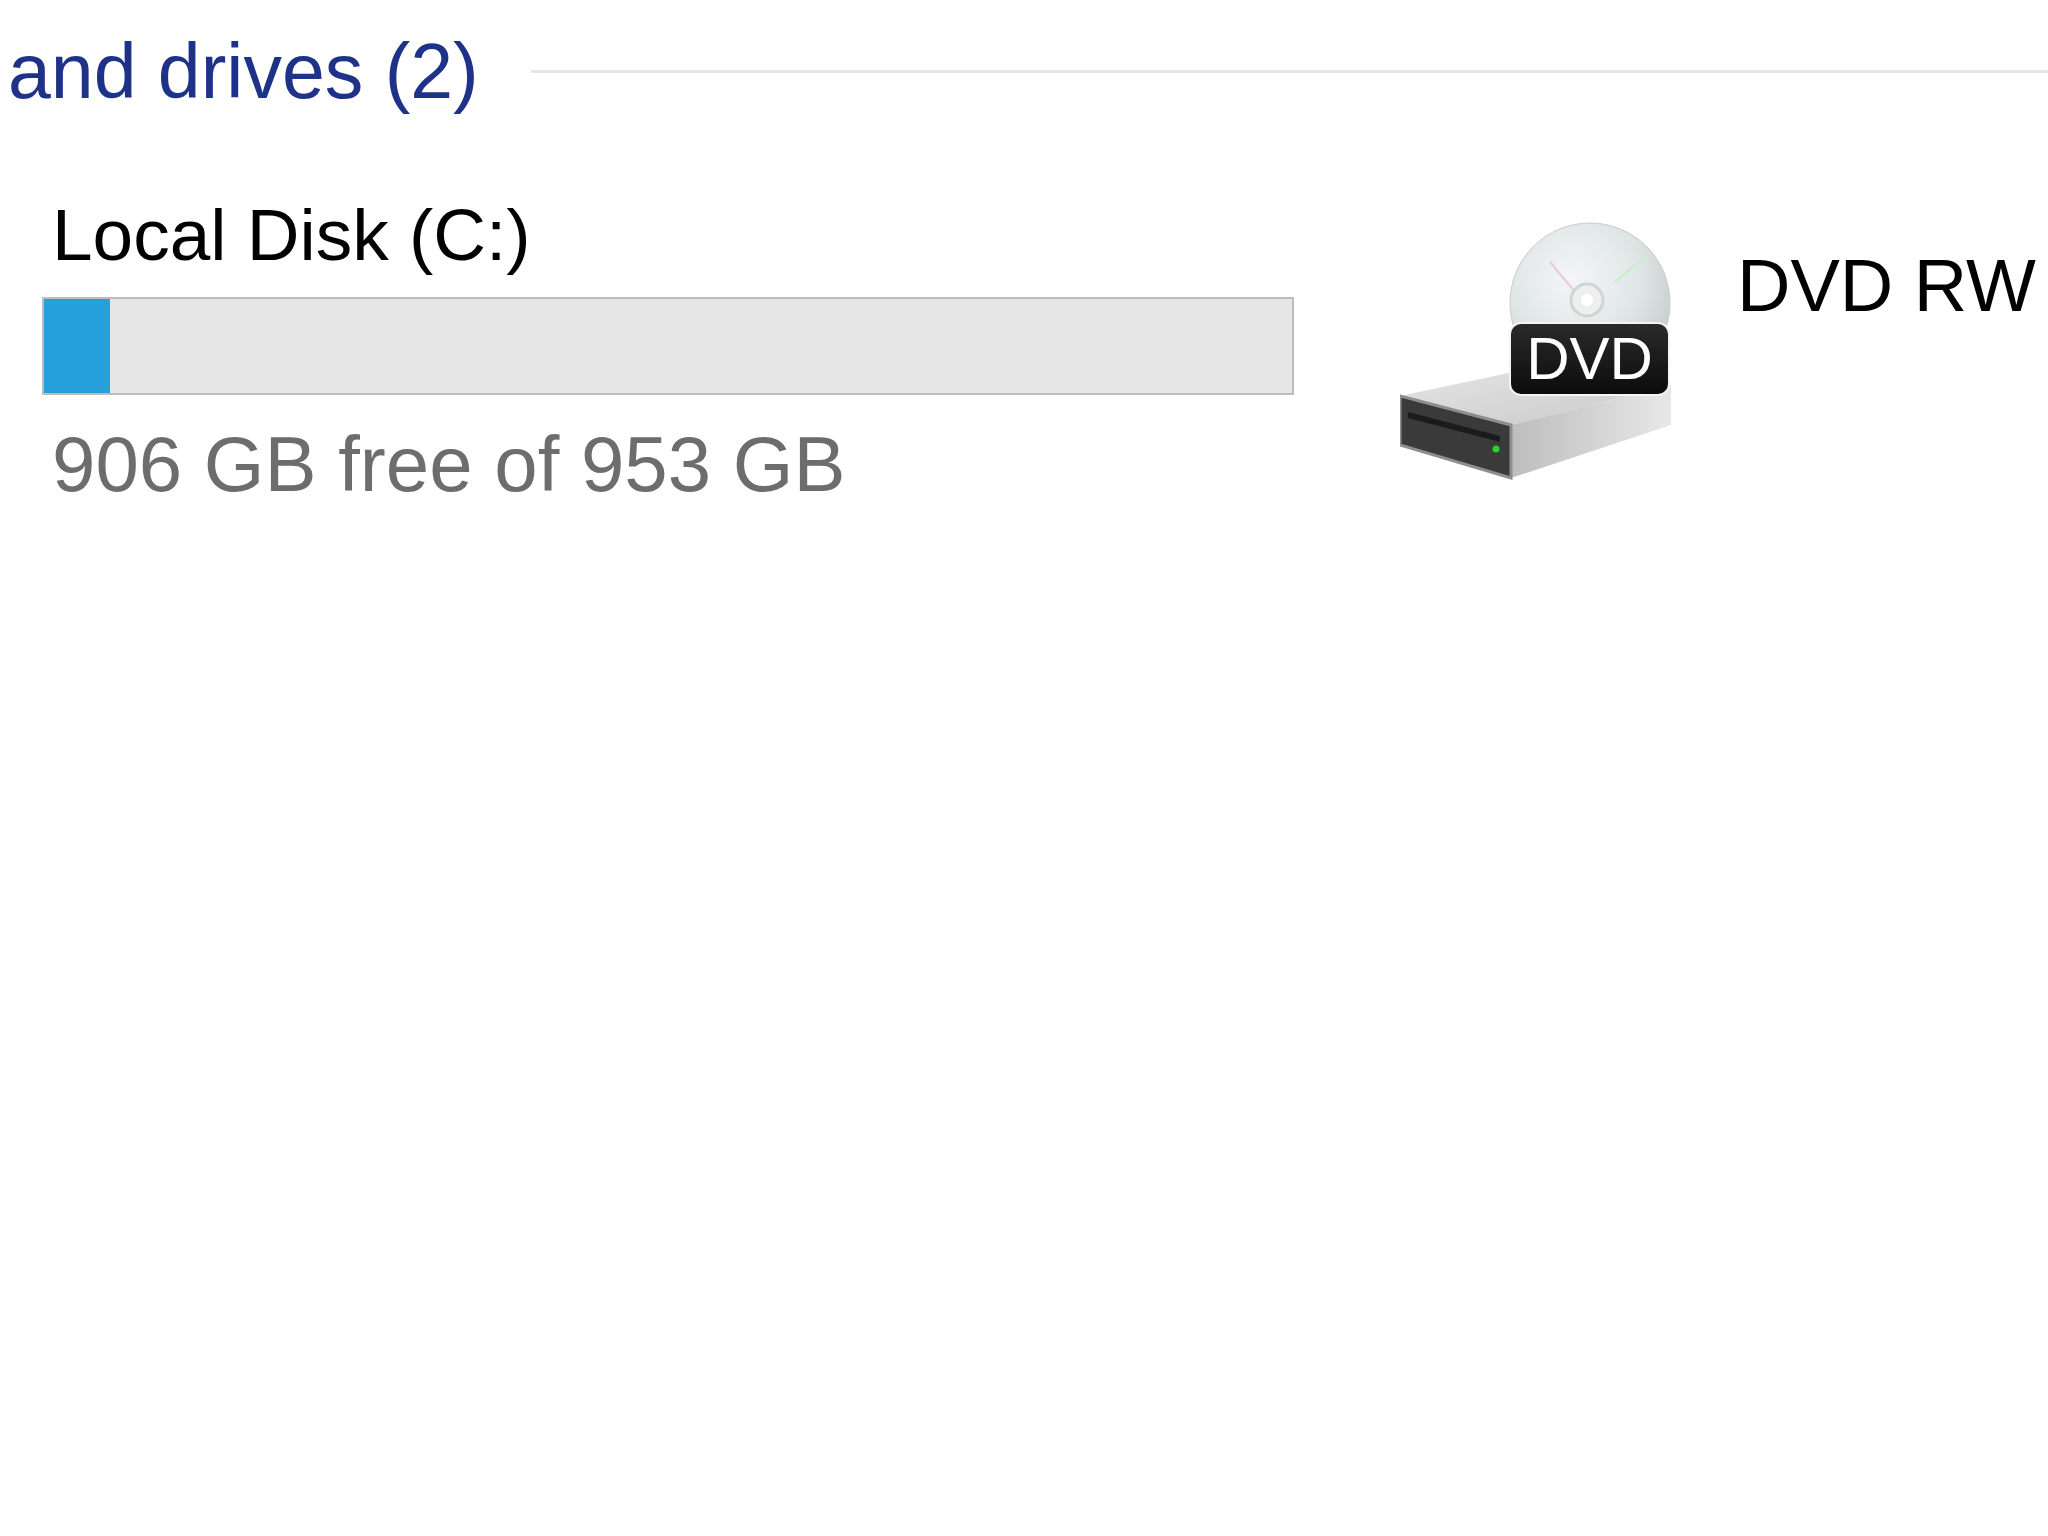 Image resolution: width=2048 pixels, height=1536 pixels. I want to click on drive-type-label: DVD, so click(1589, 359).